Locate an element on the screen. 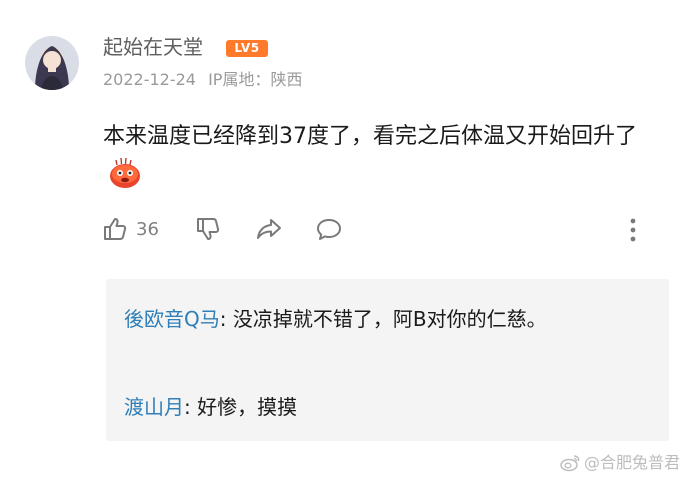  reply-item: 後欧音Q马: 没凉掉就不错了，阿B对你的仁慈。 is located at coordinates (384, 319).